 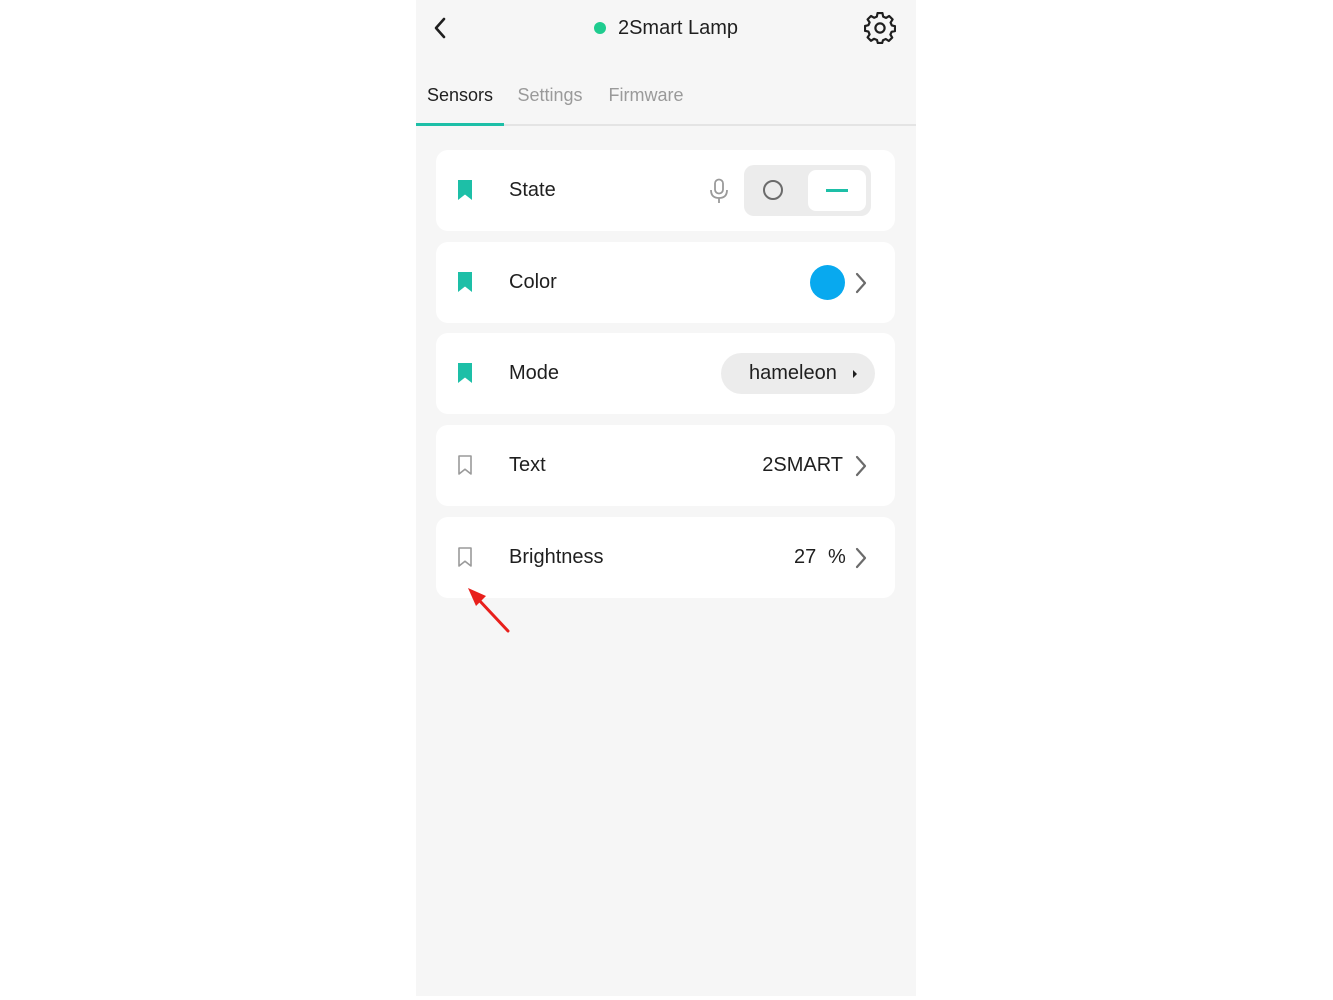 I want to click on sensor-card-state: State, so click(x=665, y=190).